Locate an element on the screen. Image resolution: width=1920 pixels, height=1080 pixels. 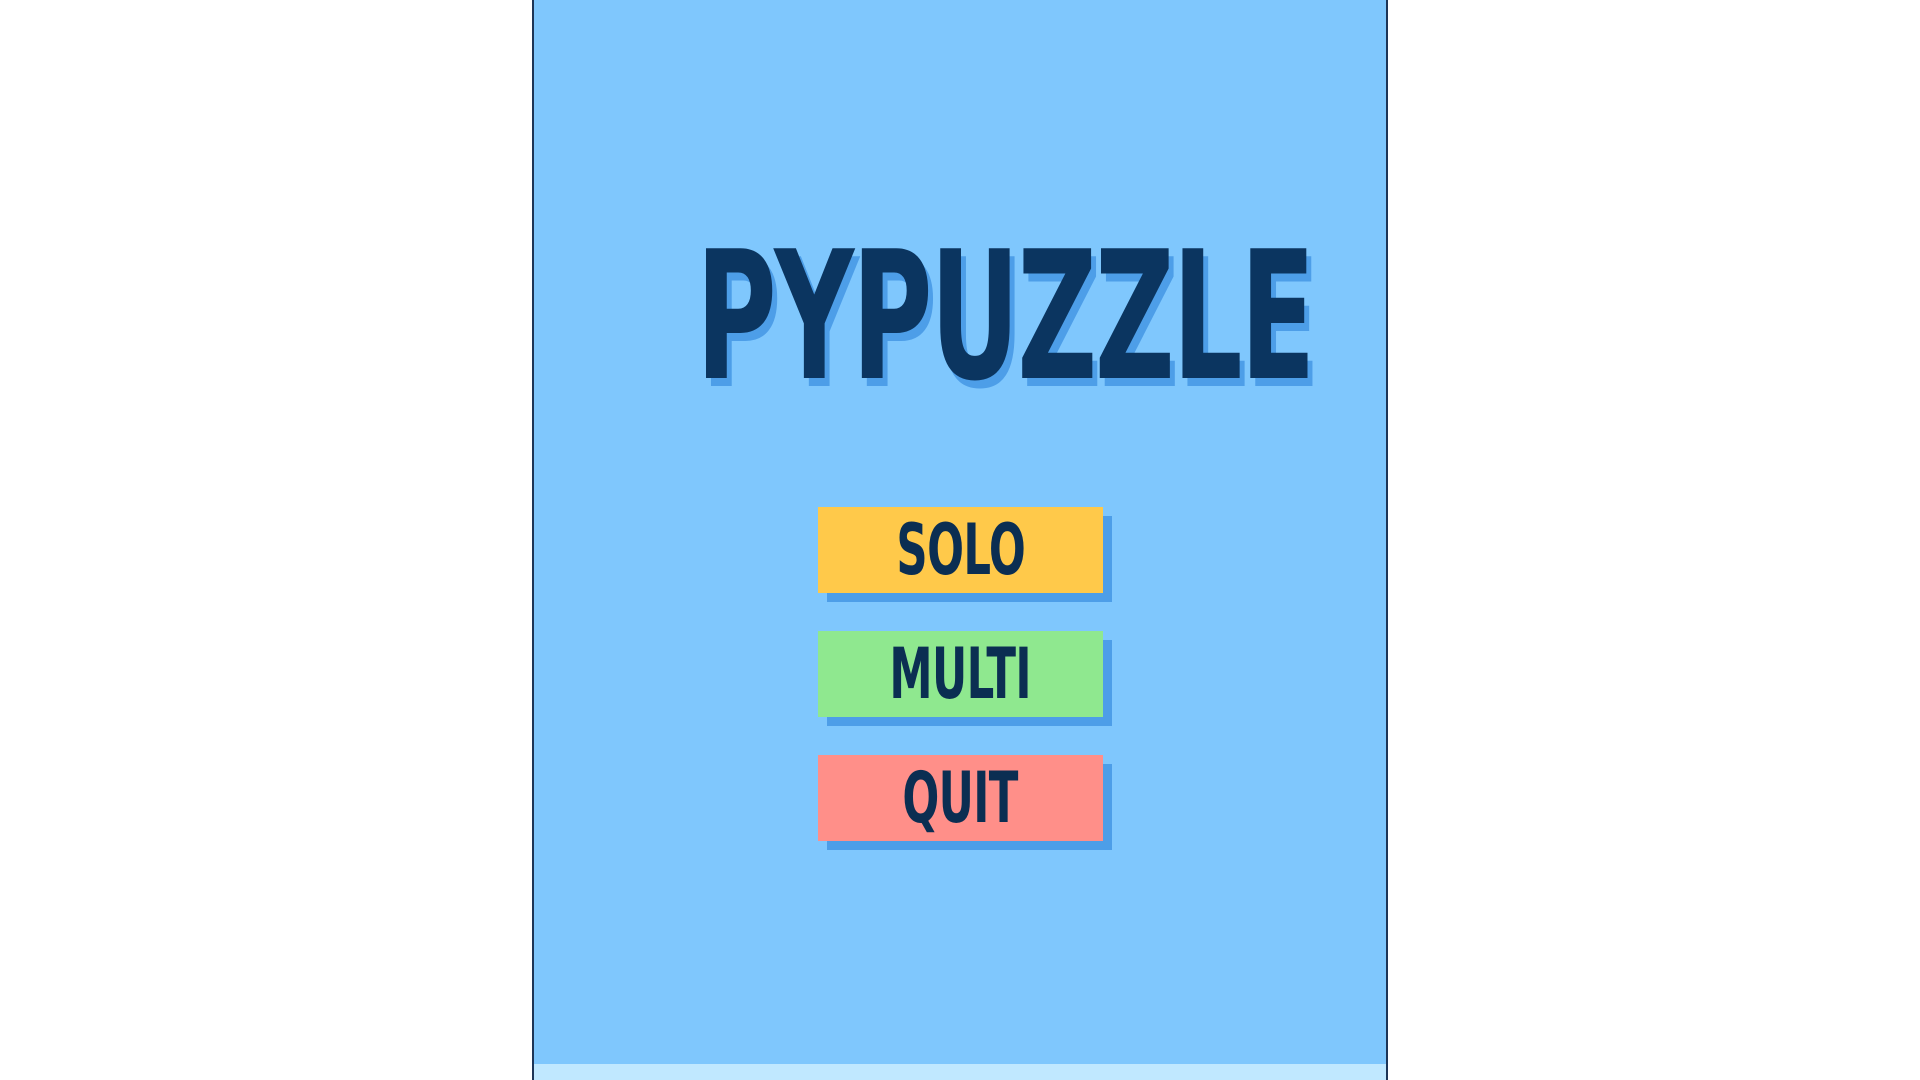
multi-button: MULTI is located at coordinates (960, 674).